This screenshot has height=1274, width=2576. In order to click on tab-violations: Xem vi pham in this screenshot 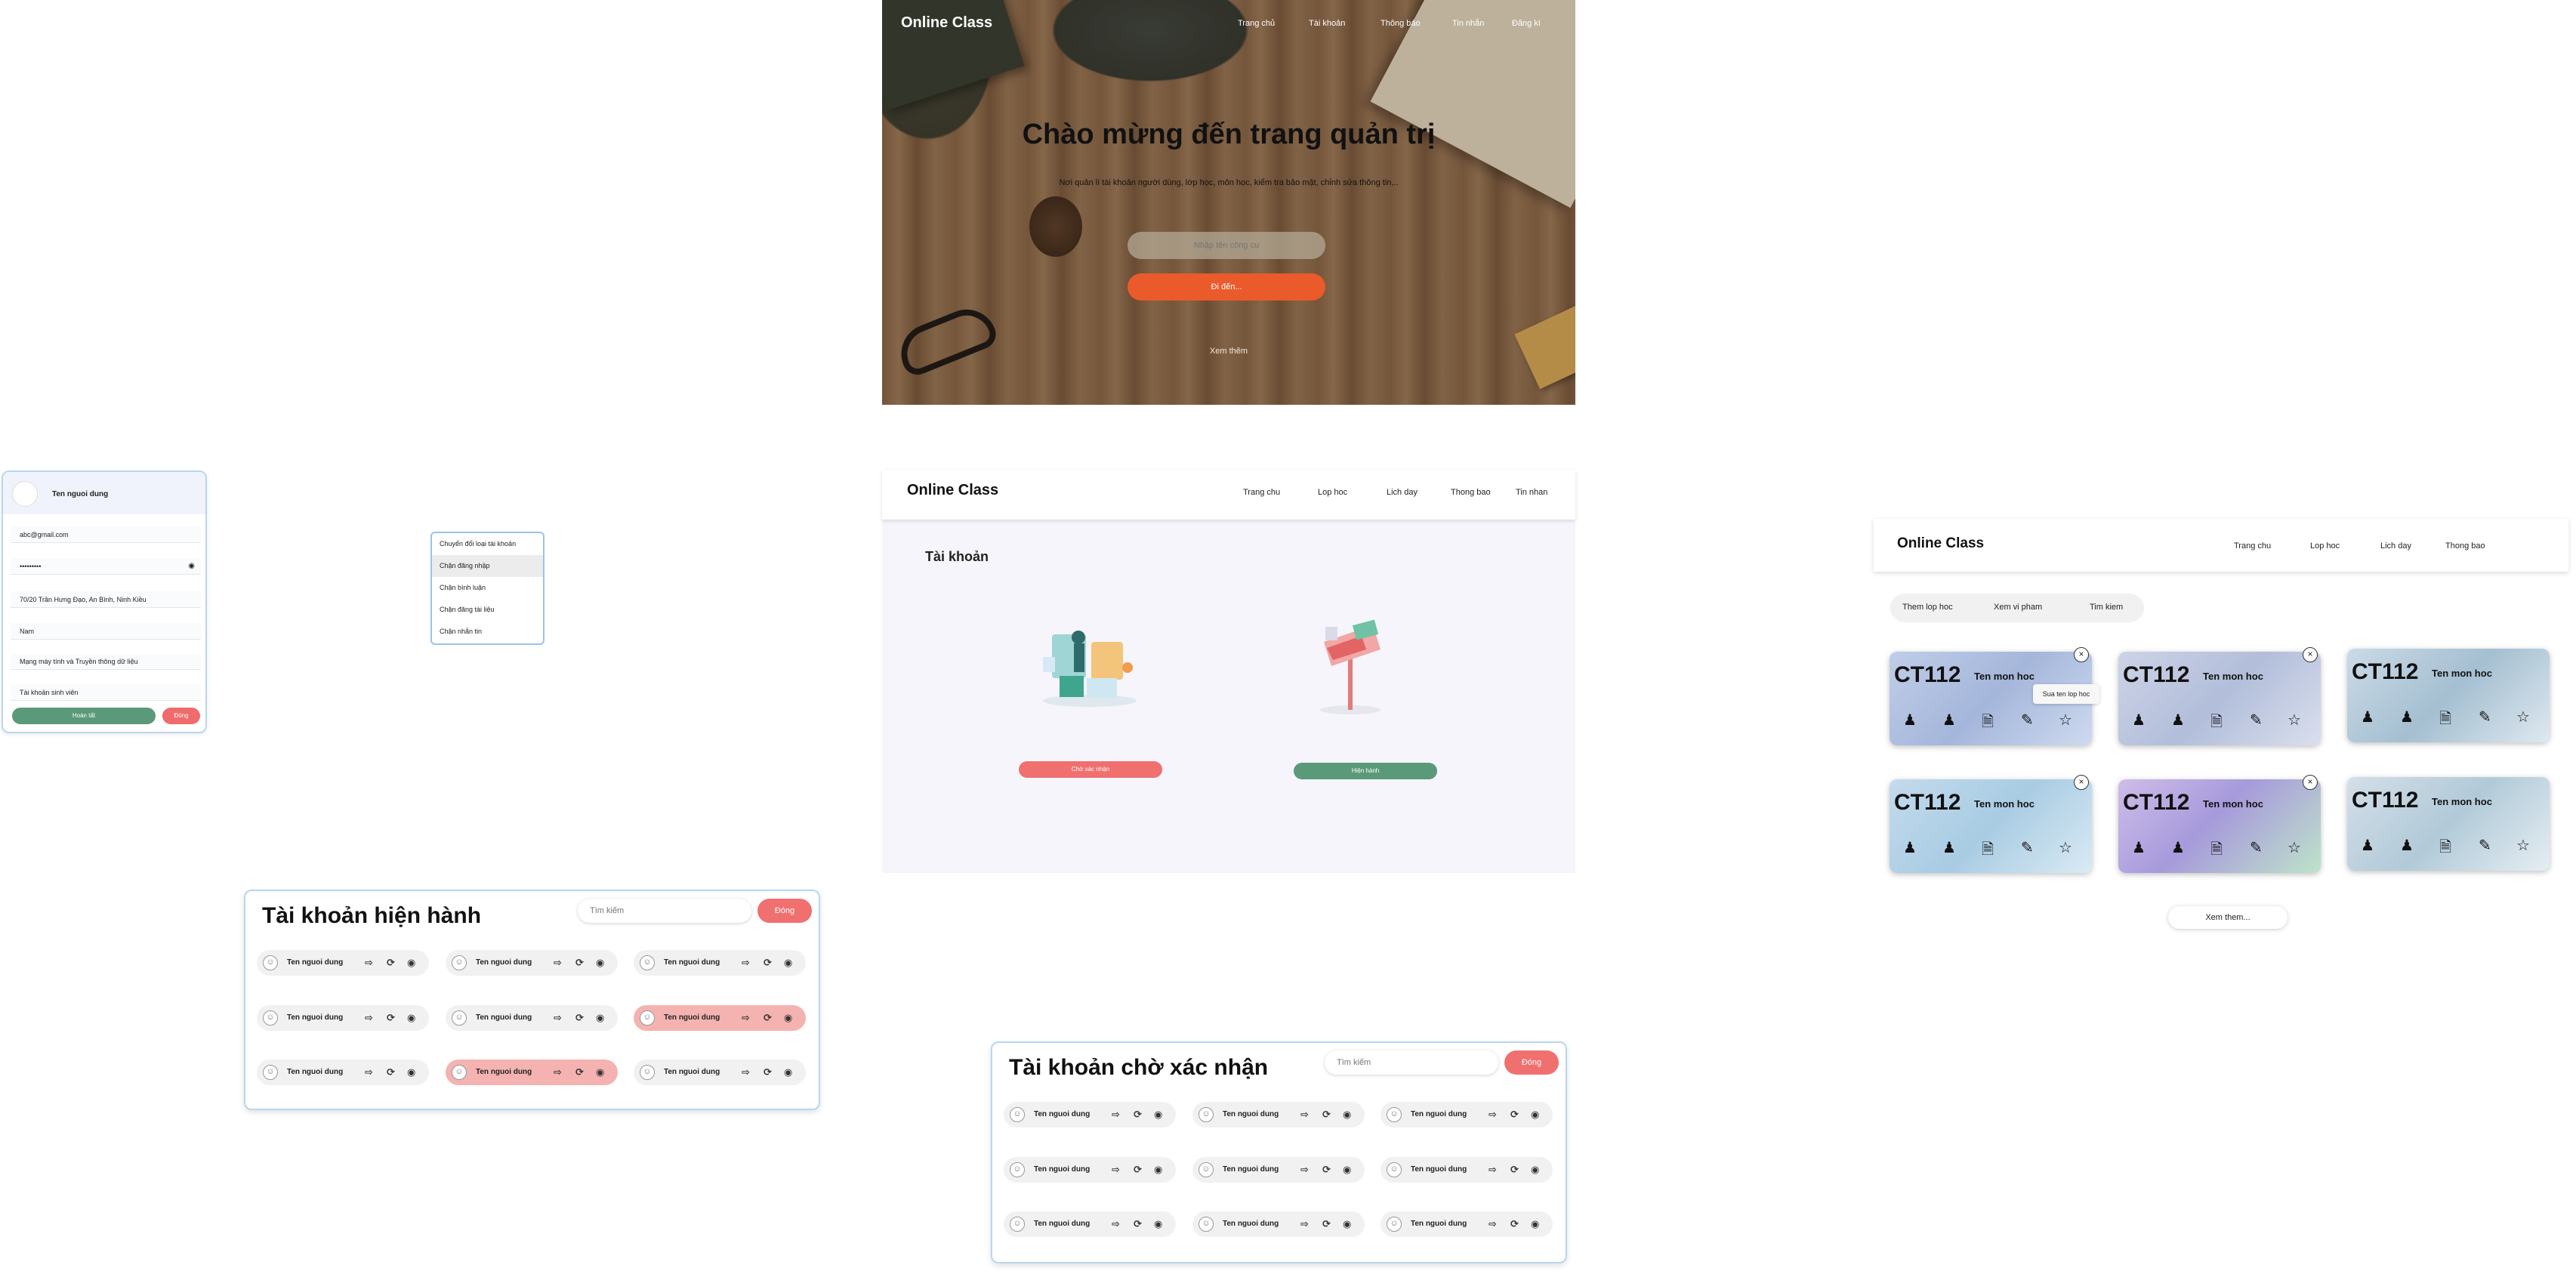, I will do `click(2018, 607)`.